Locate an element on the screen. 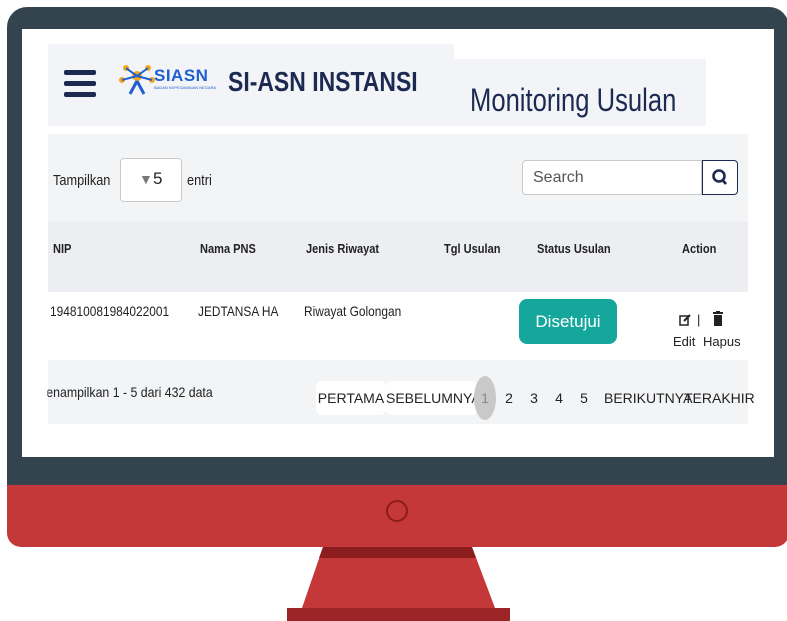 Image resolution: width=787 pixels, height=621 pixels. search-button is located at coordinates (720, 177).